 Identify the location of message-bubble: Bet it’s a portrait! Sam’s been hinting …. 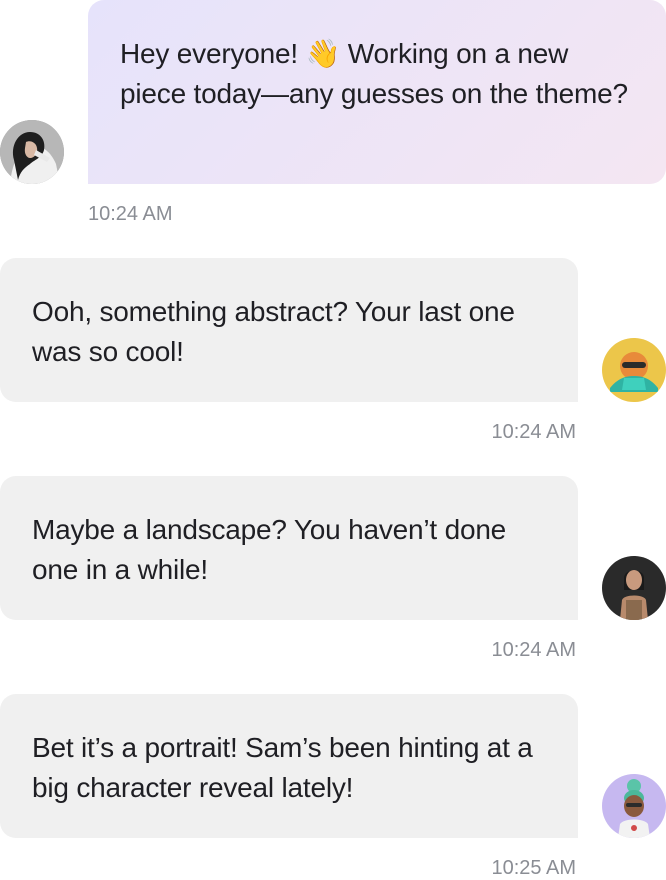
(289, 766).